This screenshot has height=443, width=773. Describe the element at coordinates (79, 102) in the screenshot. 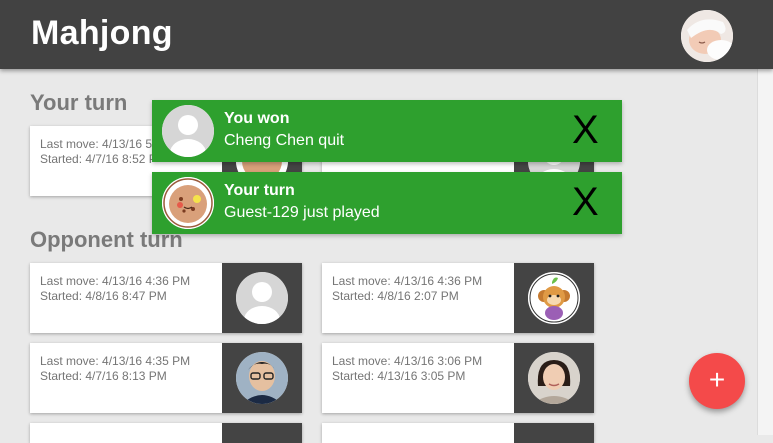

I see `your-turn-heading: Your turn` at that location.